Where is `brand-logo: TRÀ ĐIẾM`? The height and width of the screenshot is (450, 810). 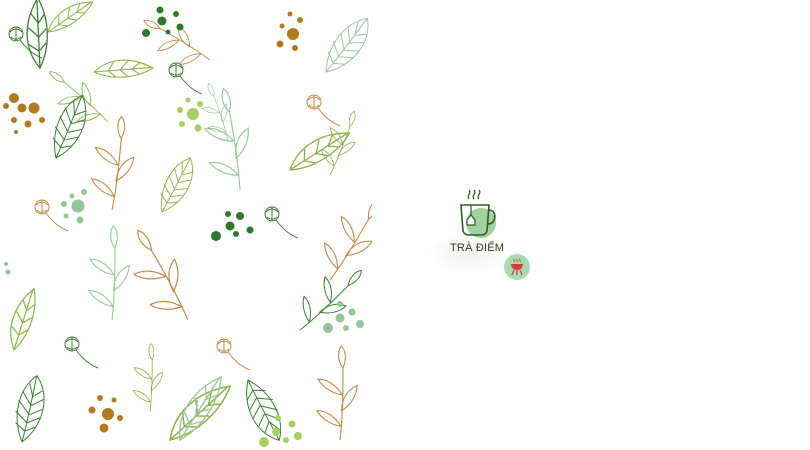
brand-logo: TRÀ ĐIẾM is located at coordinates (485, 235).